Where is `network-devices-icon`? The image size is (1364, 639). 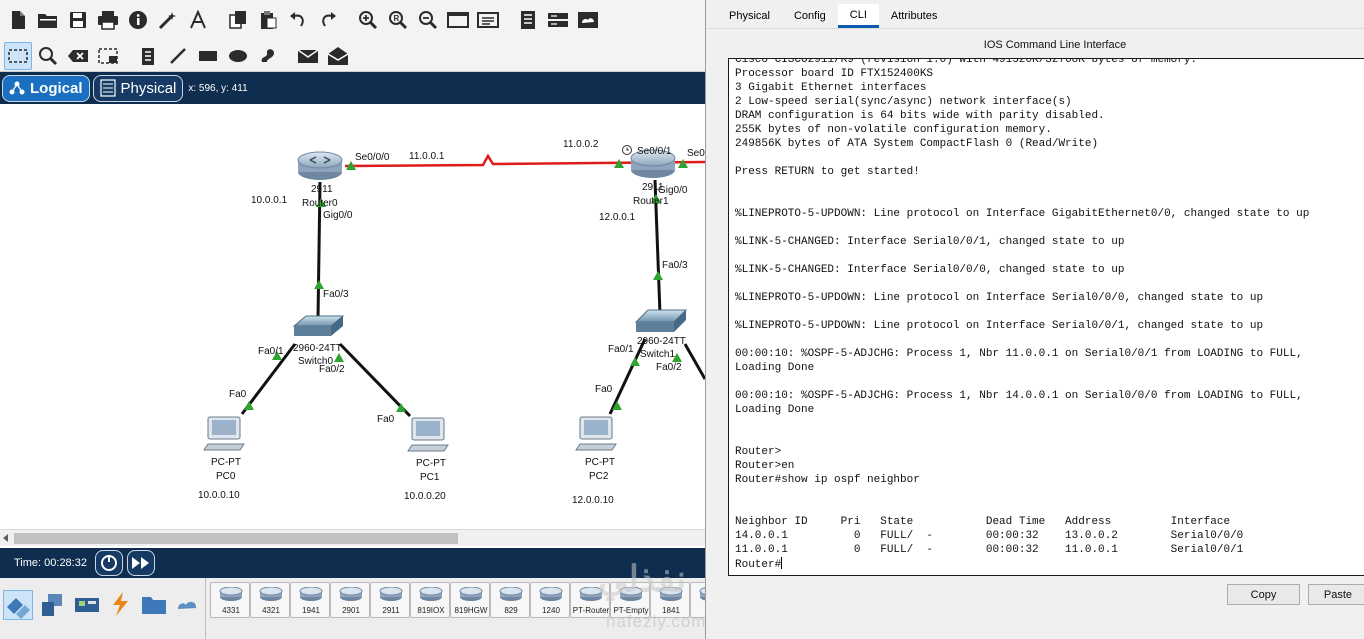
network-devices-icon is located at coordinates (18, 605).